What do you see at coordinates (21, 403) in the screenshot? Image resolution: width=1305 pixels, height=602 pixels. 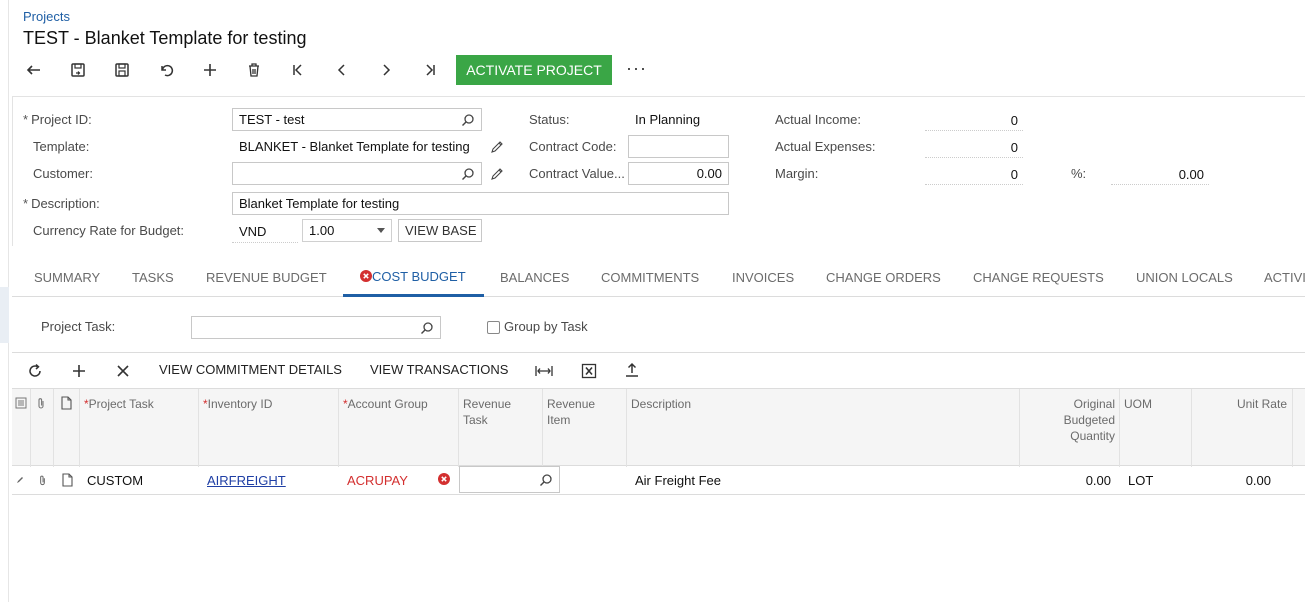 I see `row-selector-icon` at bounding box center [21, 403].